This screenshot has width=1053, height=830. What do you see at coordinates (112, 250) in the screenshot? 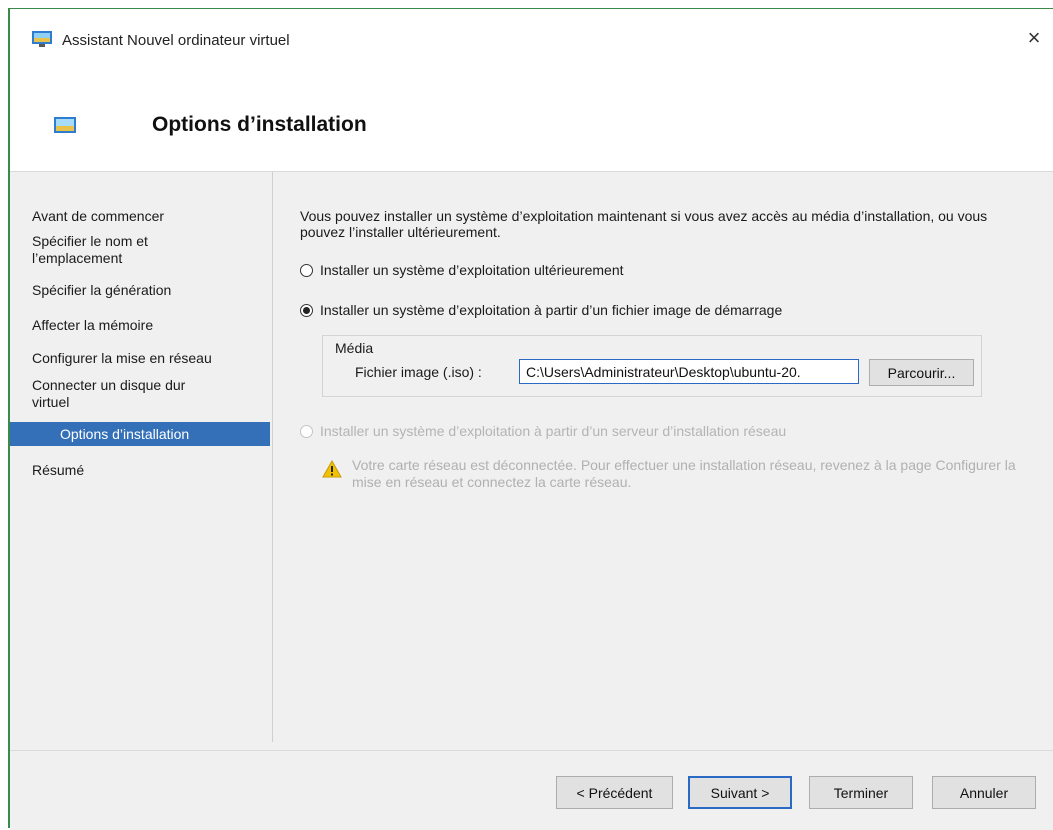
I see `nav-item-nom-emplacement: Spécifier le nom et l’emplacement` at bounding box center [112, 250].